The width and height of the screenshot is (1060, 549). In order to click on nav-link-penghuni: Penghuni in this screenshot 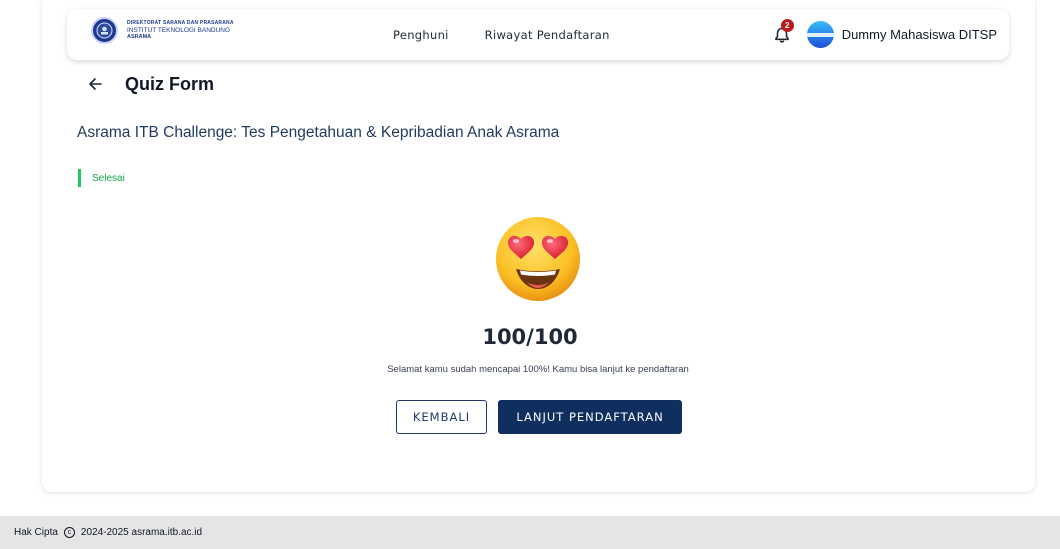, I will do `click(421, 35)`.